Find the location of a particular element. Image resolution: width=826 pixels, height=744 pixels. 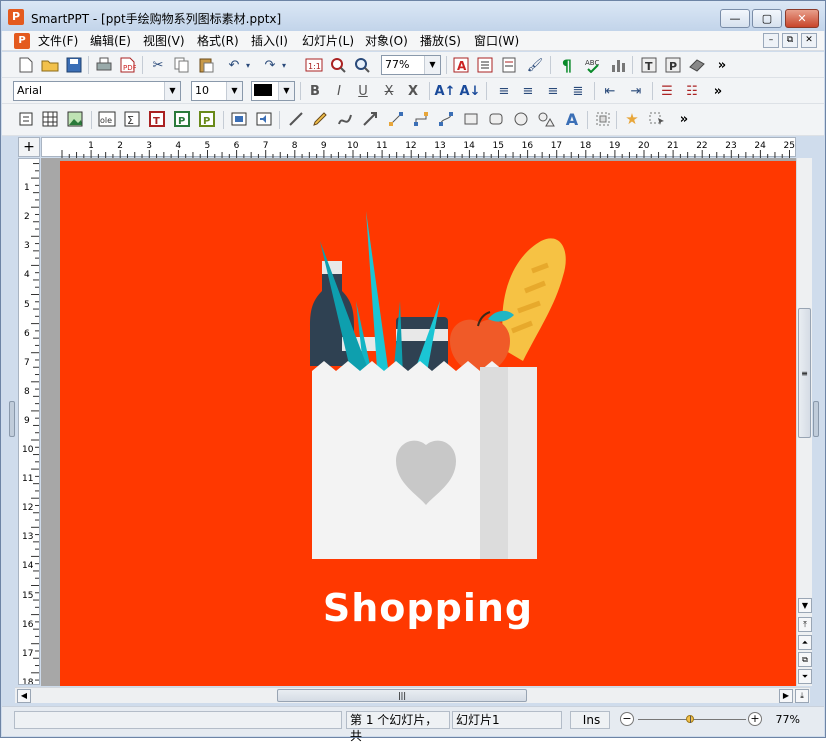

font-color-select: ▼ is located at coordinates (273, 91).